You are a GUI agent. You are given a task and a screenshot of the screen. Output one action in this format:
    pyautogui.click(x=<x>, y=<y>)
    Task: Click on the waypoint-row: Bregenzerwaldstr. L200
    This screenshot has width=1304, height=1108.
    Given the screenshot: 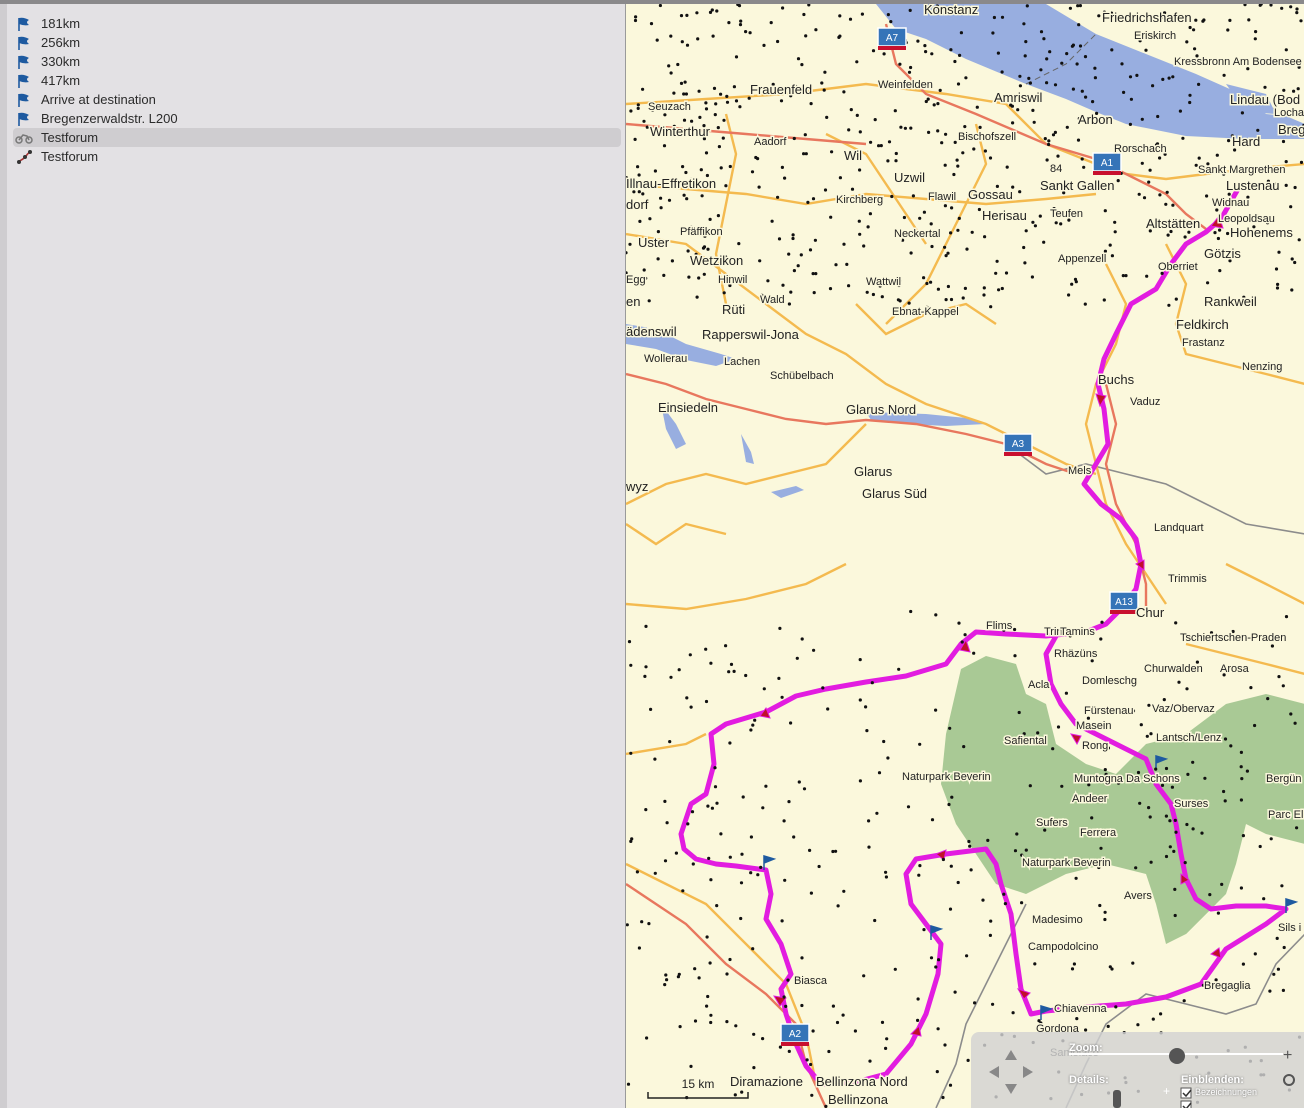 What is the action you would take?
    pyautogui.click(x=317, y=118)
    